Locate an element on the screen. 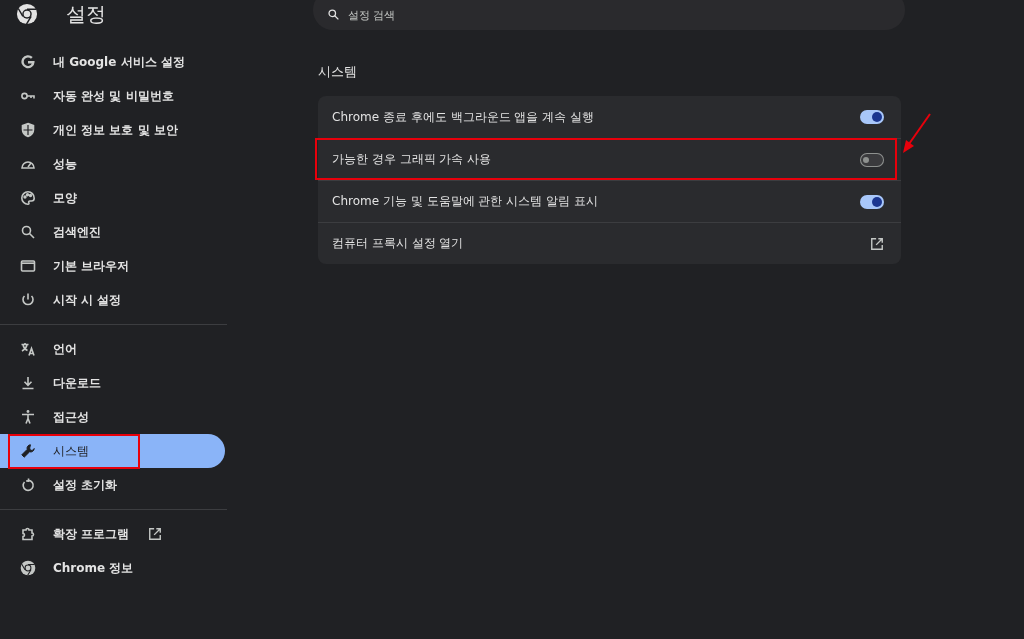 This screenshot has height=639, width=1024. sidebar-item: Chrome 정보 is located at coordinates (112, 568).